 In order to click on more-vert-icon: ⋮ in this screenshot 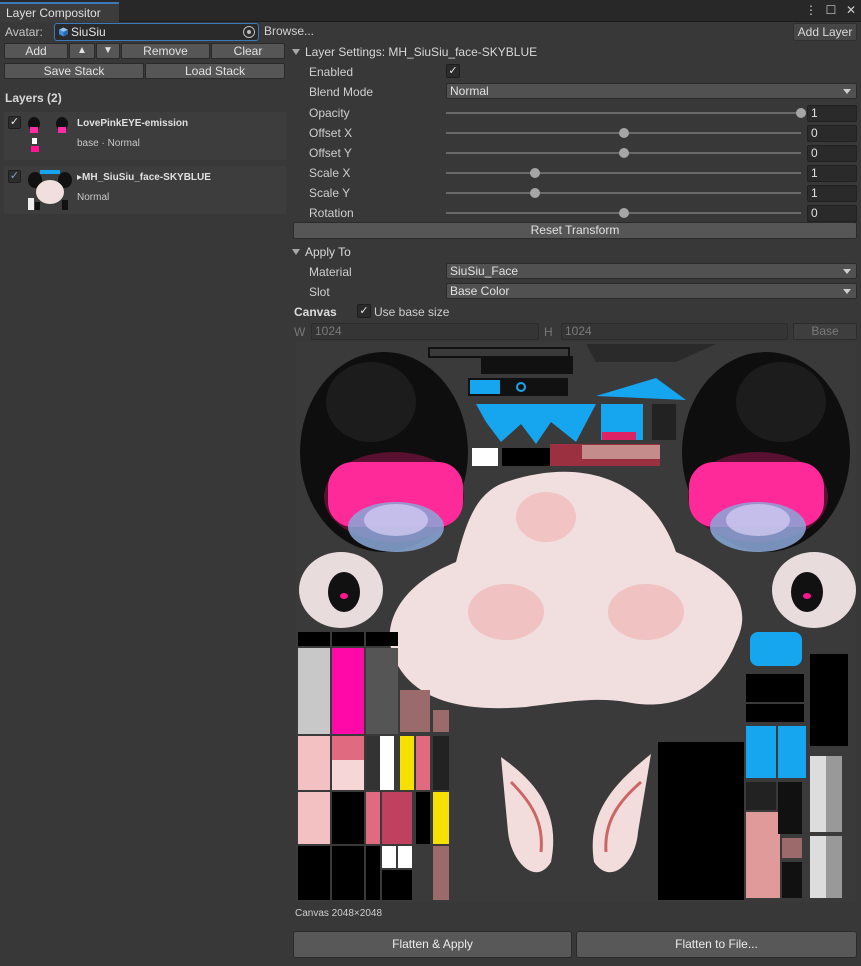, I will do `click(811, 10)`.